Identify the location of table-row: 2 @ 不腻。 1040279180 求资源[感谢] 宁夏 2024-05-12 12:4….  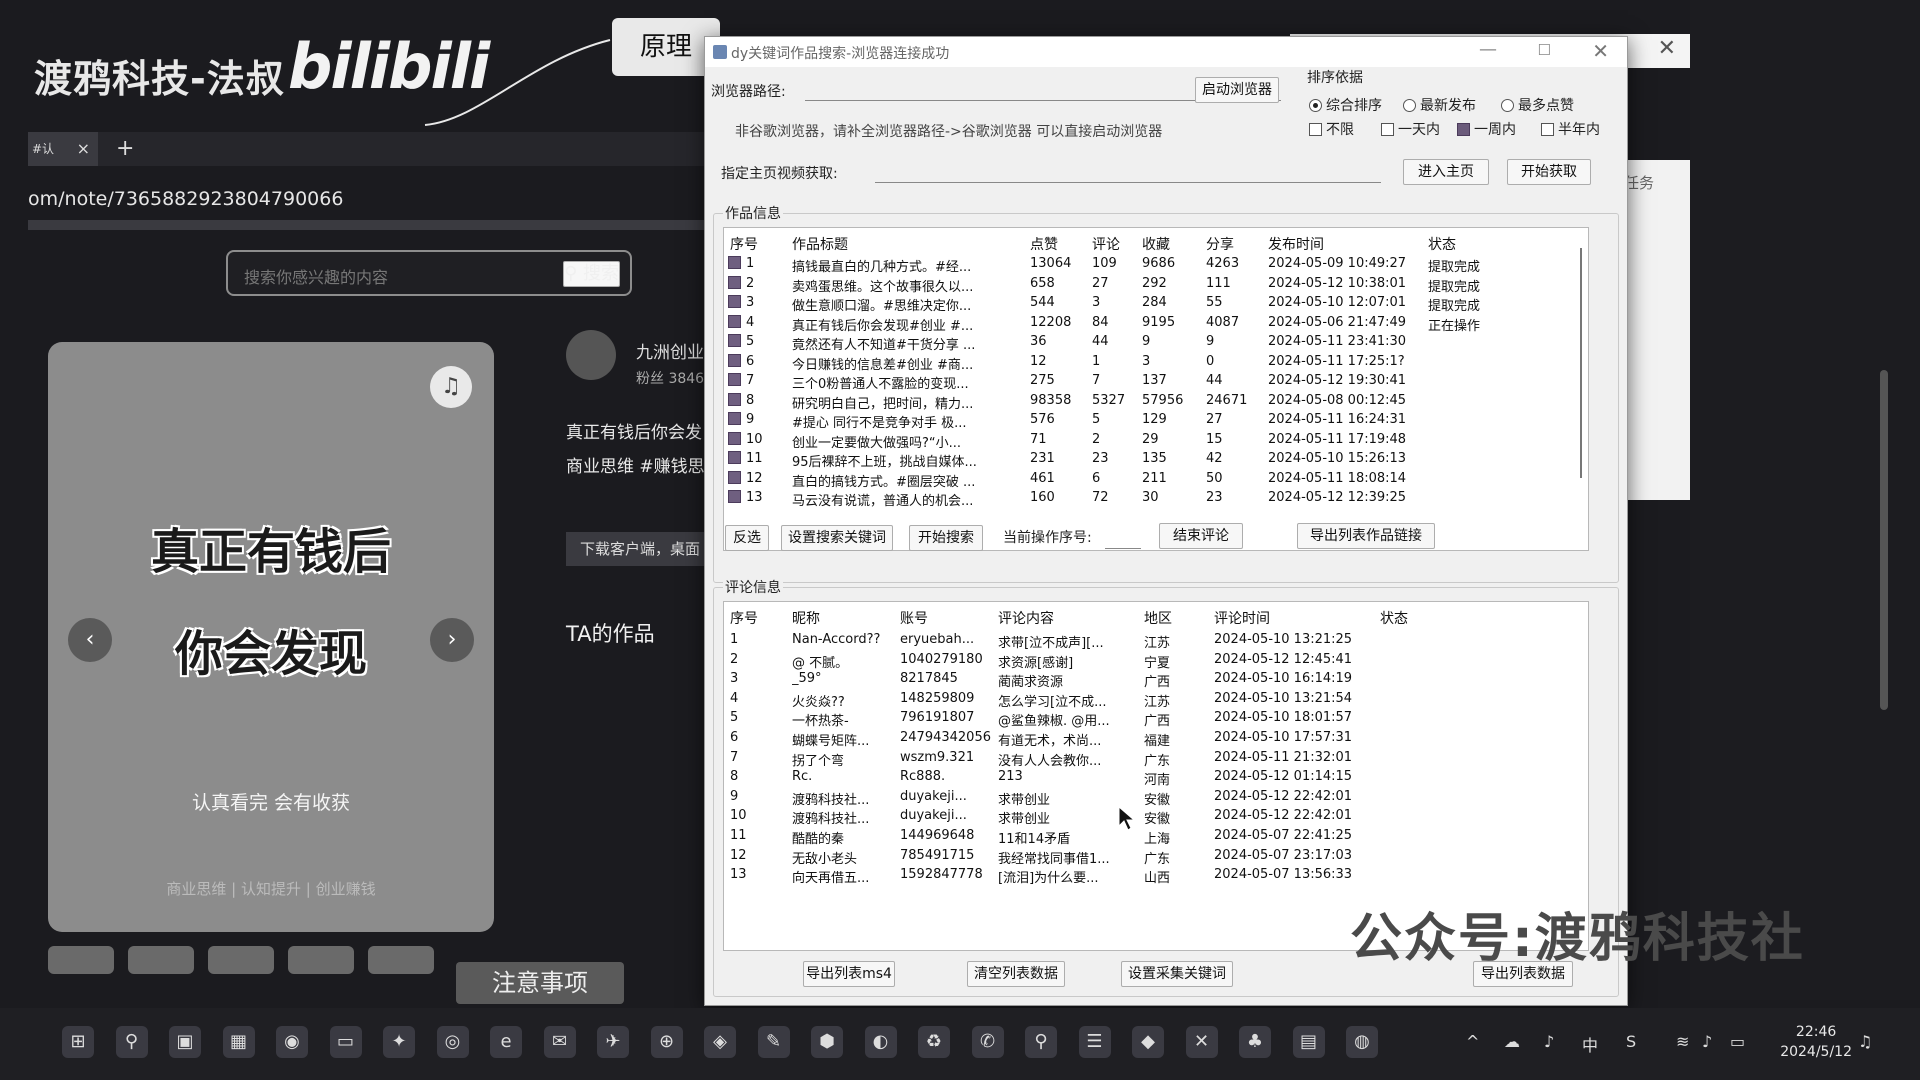
(1156, 661).